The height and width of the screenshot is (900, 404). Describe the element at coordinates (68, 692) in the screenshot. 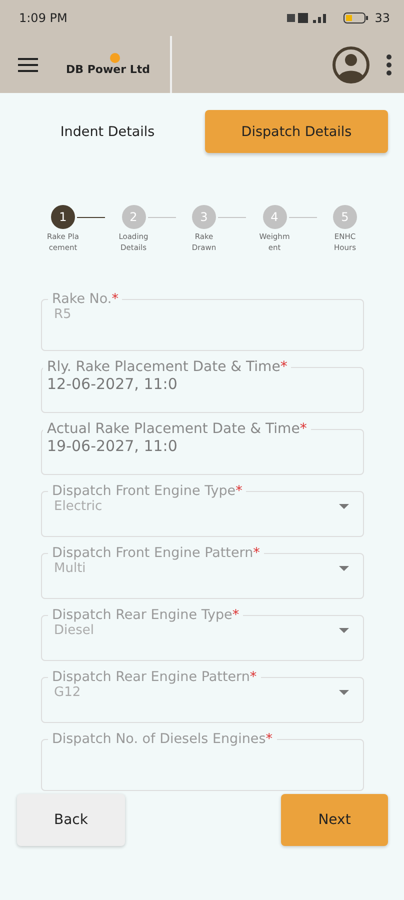

I see `field-value: G12` at that location.